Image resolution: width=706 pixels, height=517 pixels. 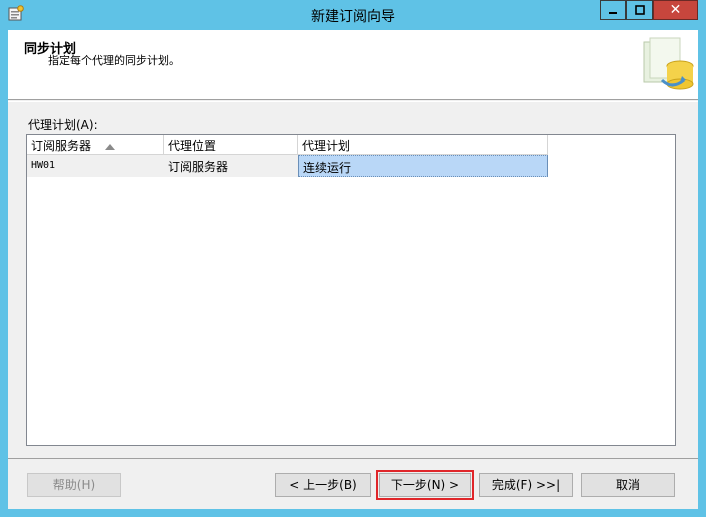 What do you see at coordinates (74, 485) in the screenshot?
I see `help-button: 帮助(H)` at bounding box center [74, 485].